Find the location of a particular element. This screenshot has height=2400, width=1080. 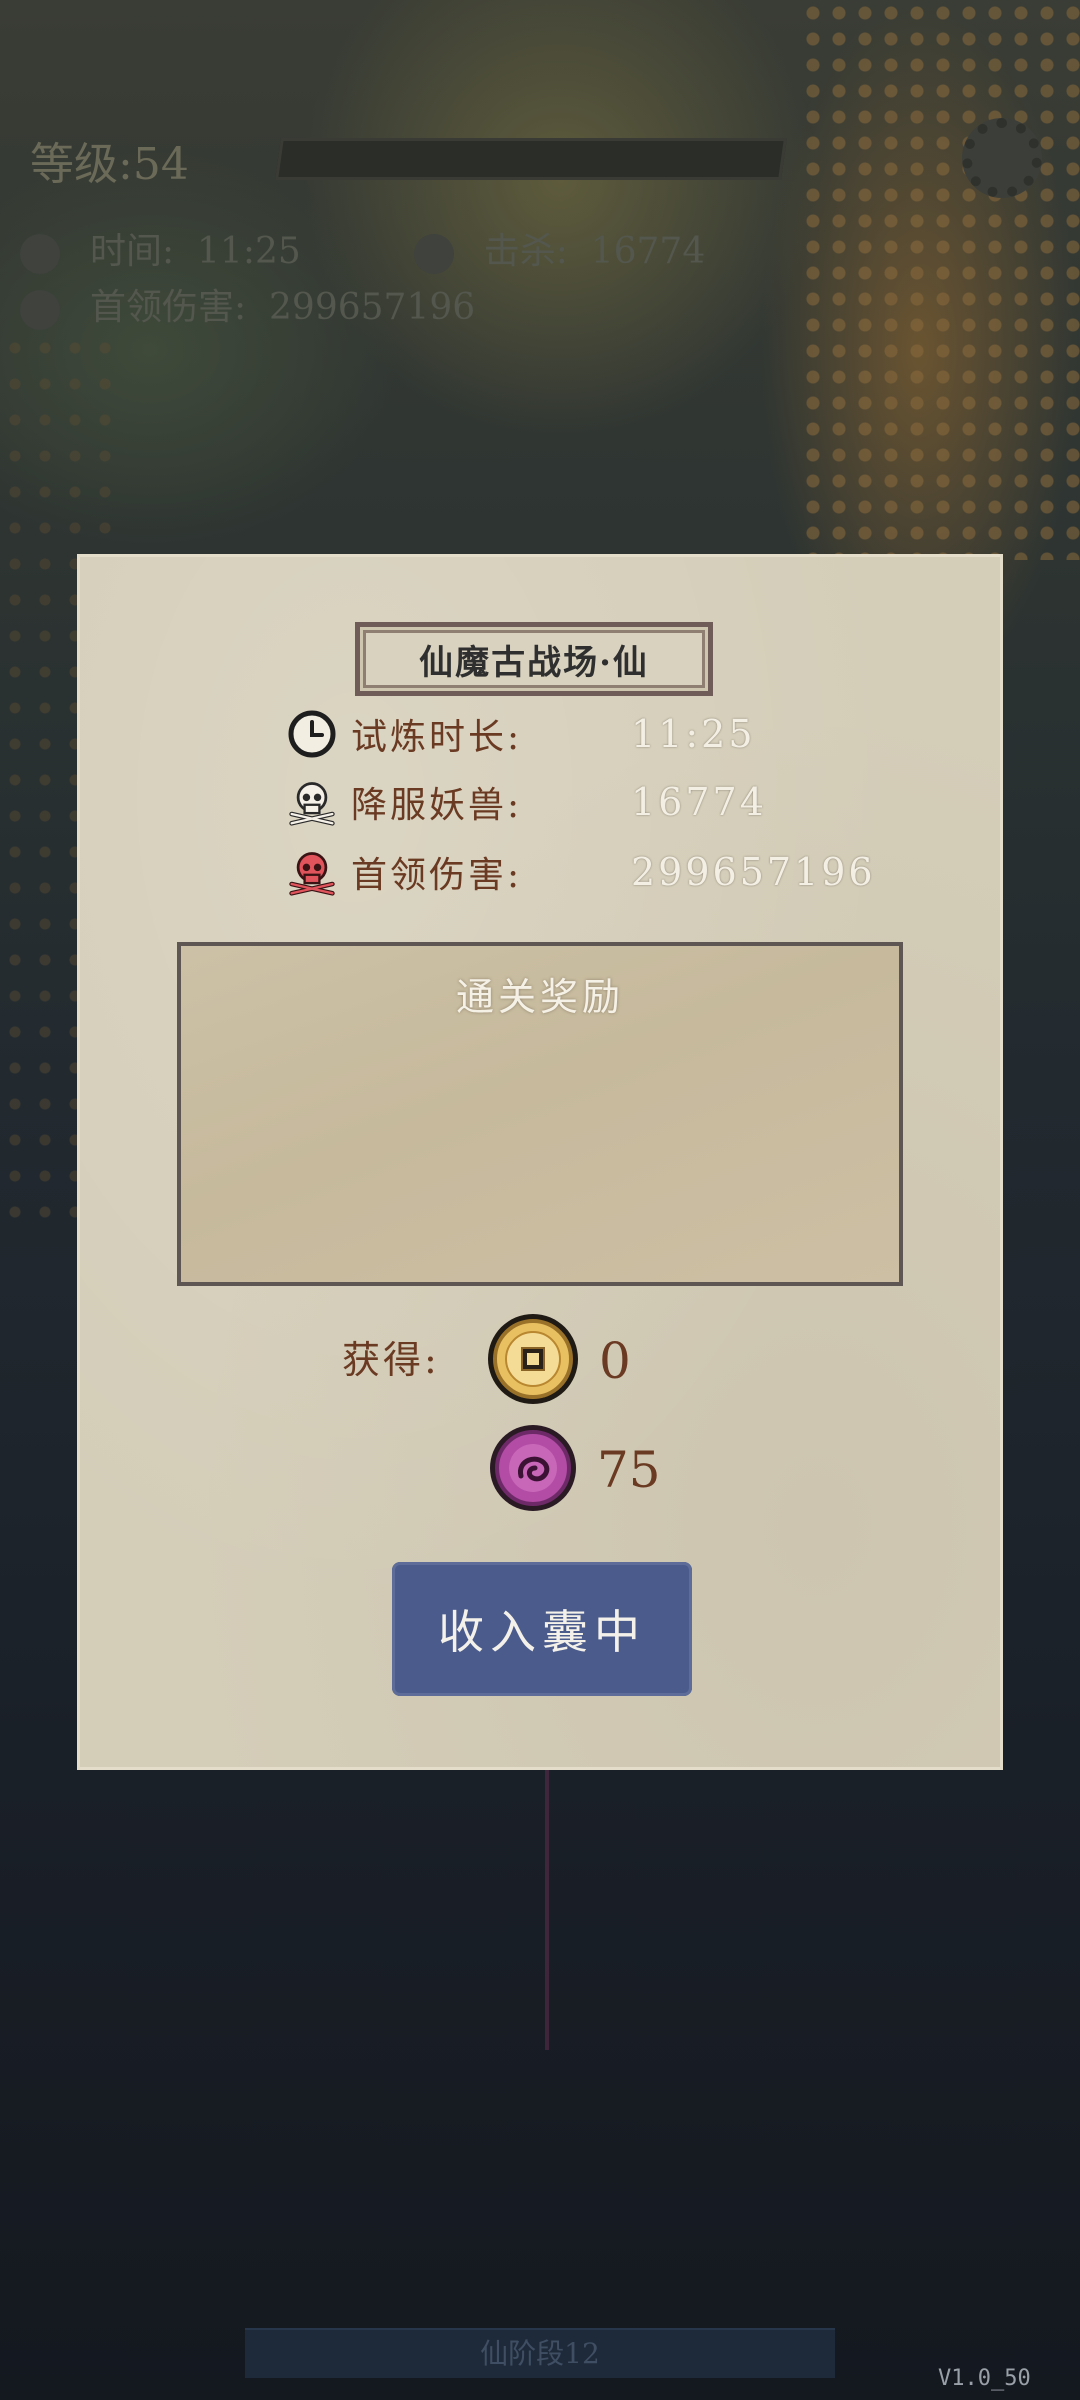

stage-label: 仙阶段12 is located at coordinates (540, 2353).